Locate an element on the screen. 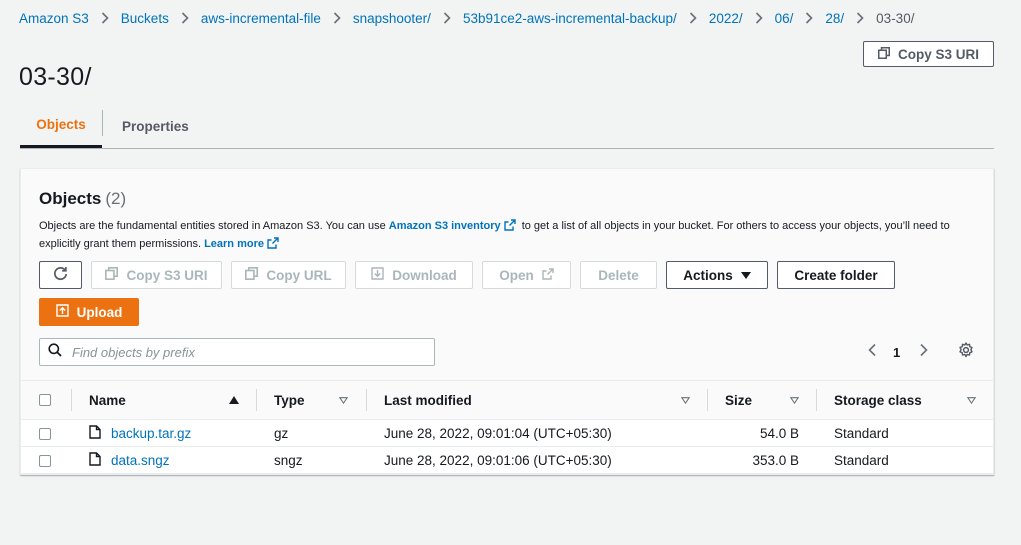  tab-objects: Objects is located at coordinates (61, 126).